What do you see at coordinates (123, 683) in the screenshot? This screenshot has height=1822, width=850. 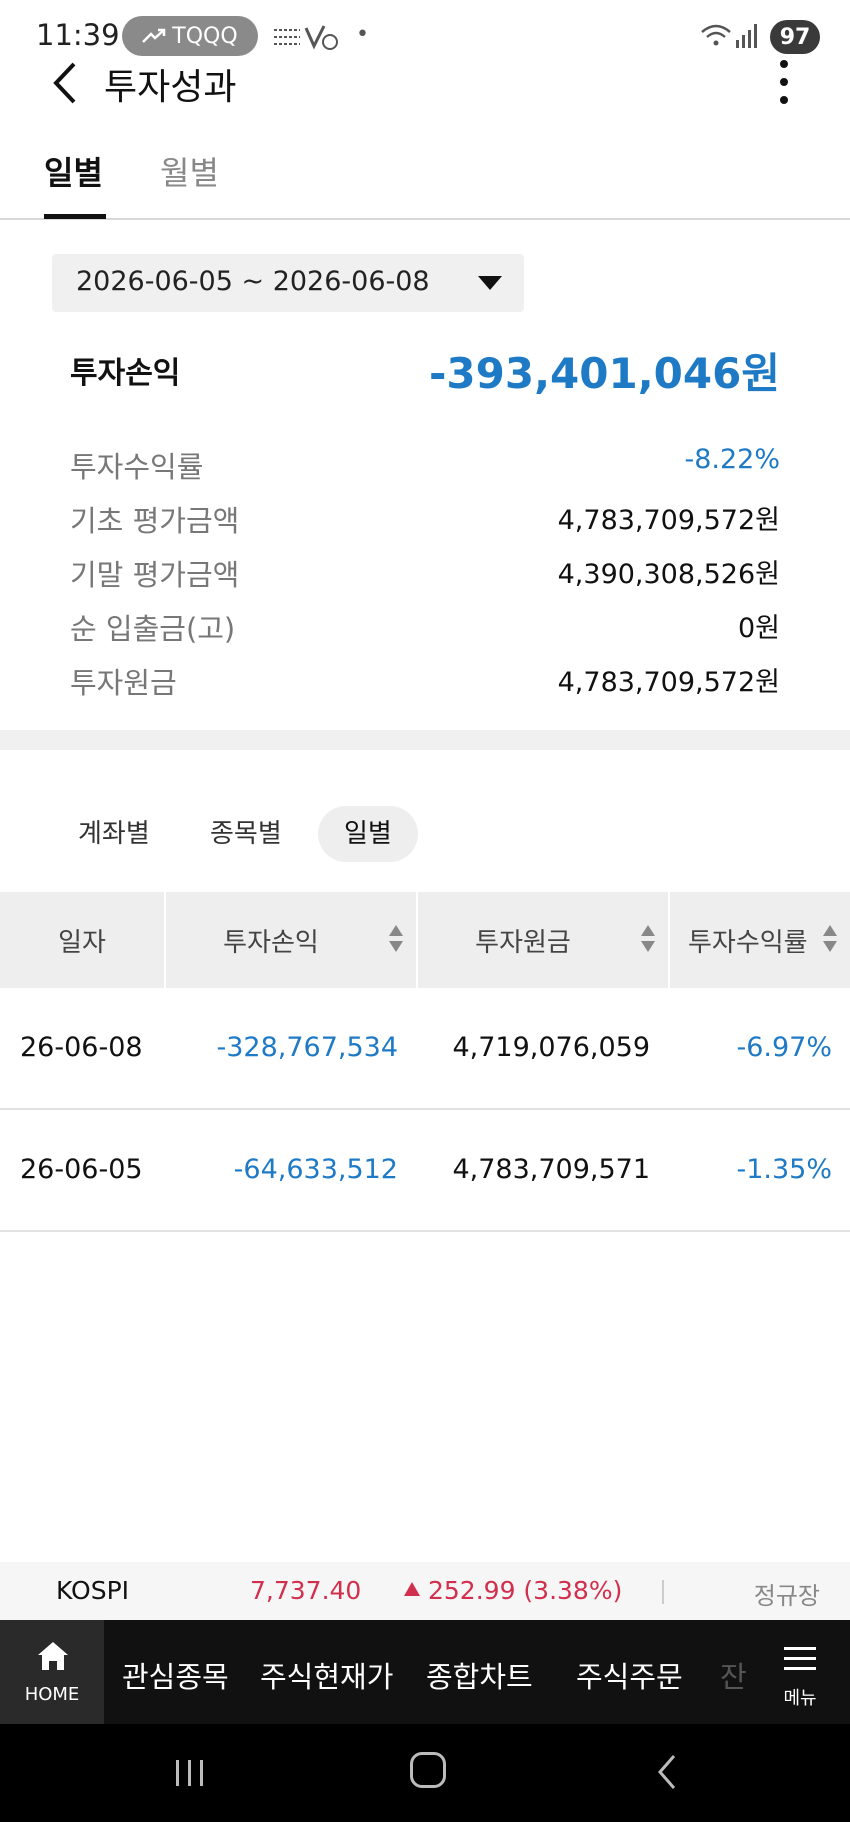 I see `summary-row-label: 투자원금` at bounding box center [123, 683].